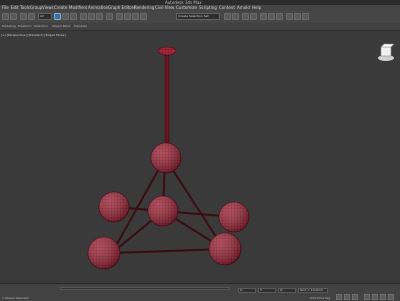 The height and width of the screenshot is (301, 400). Describe the element at coordinates (61, 26) in the screenshot. I see `tab-object-paint: Object Paint` at that location.